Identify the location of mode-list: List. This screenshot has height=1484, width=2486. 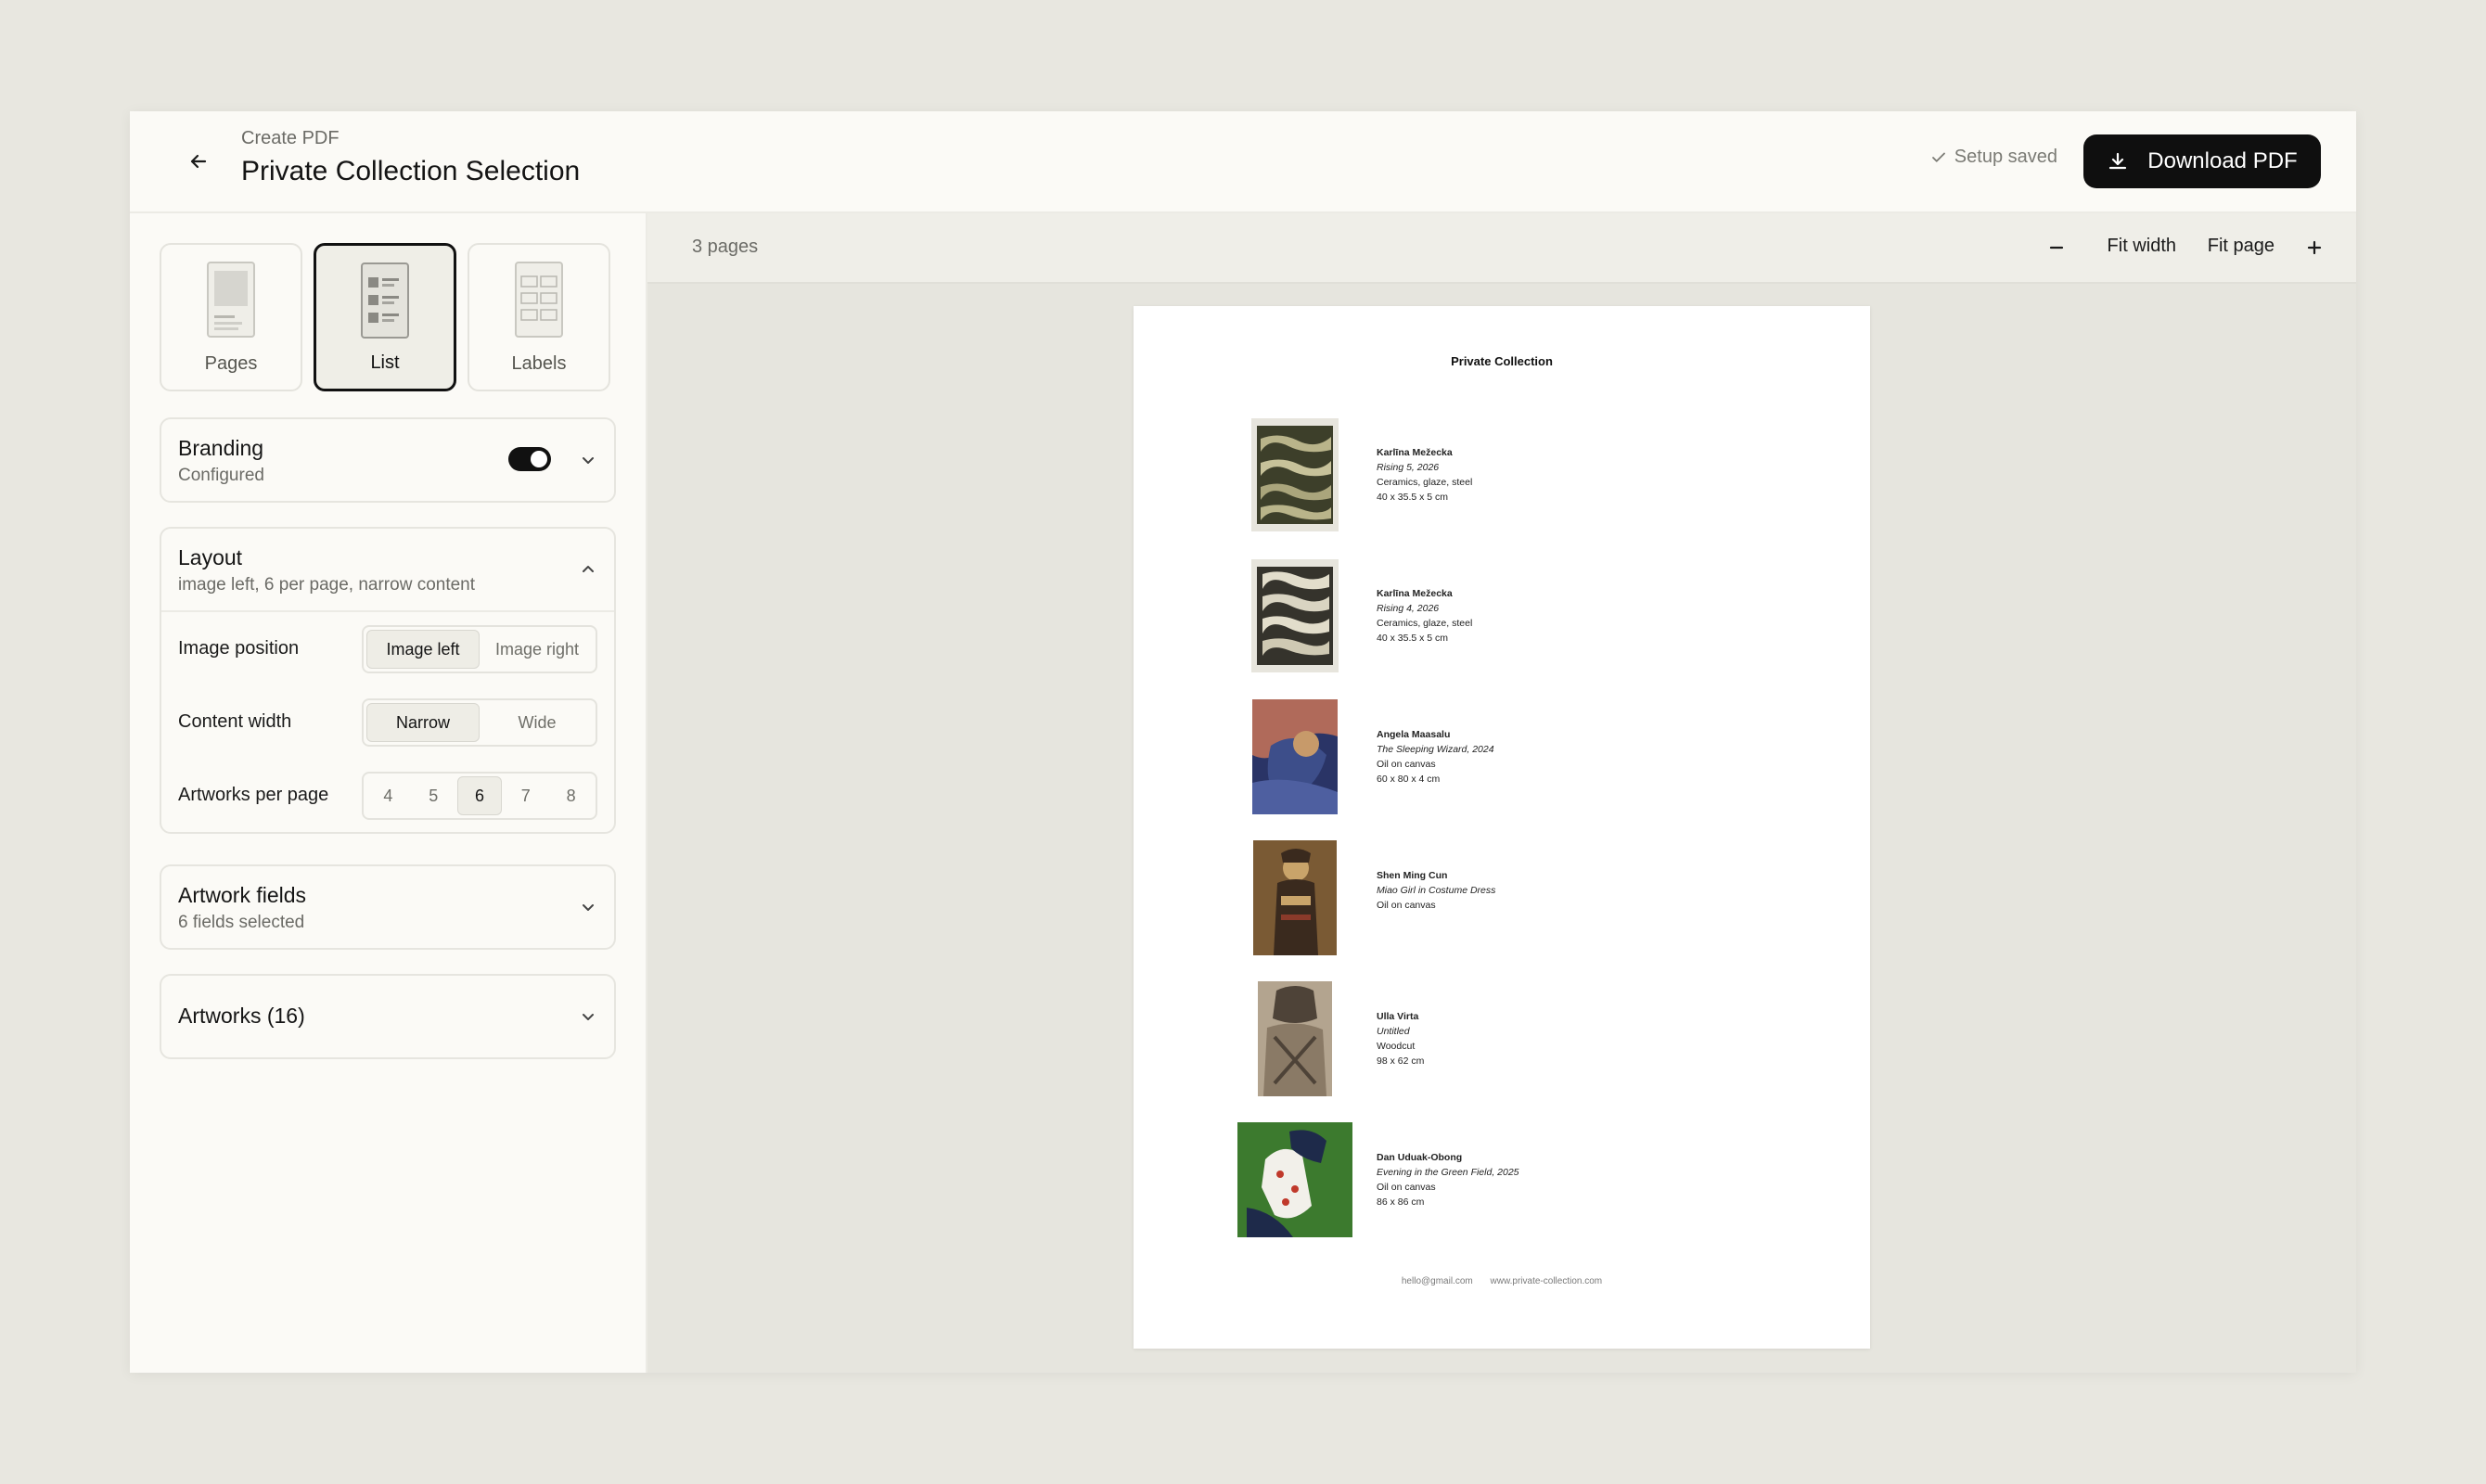
(385, 317).